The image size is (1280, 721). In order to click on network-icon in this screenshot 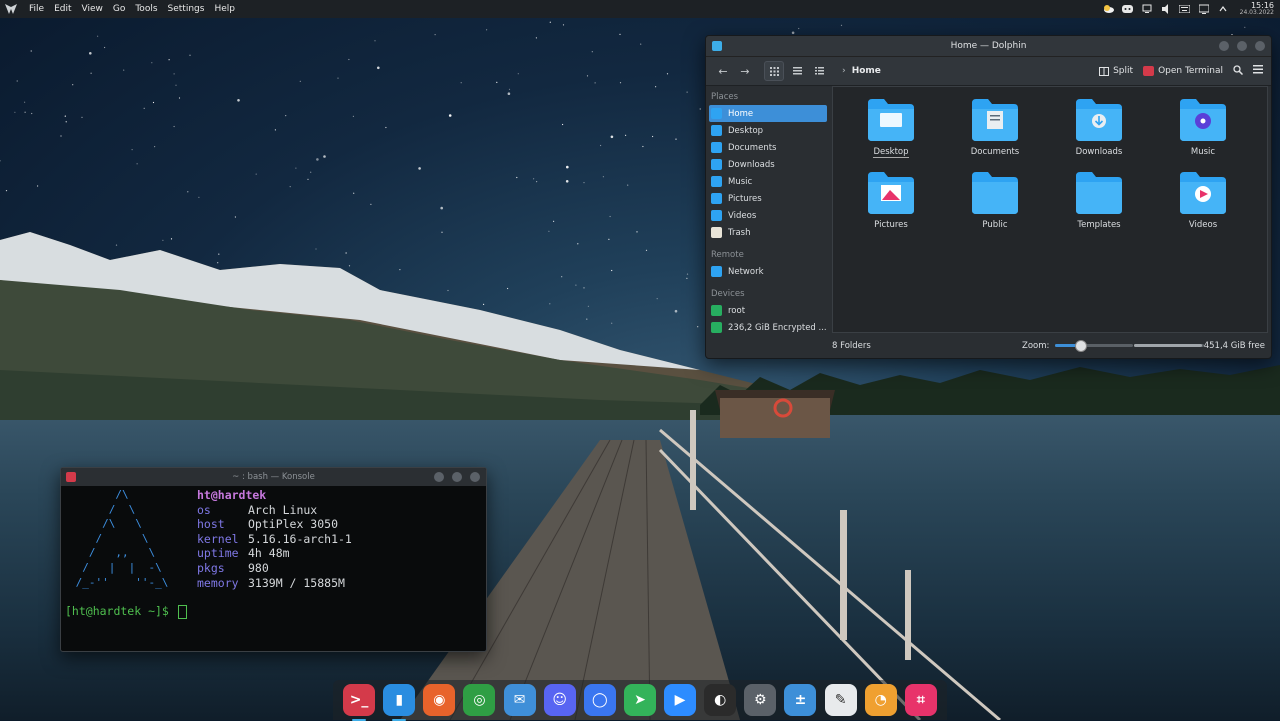, I will do `click(1147, 9)`.